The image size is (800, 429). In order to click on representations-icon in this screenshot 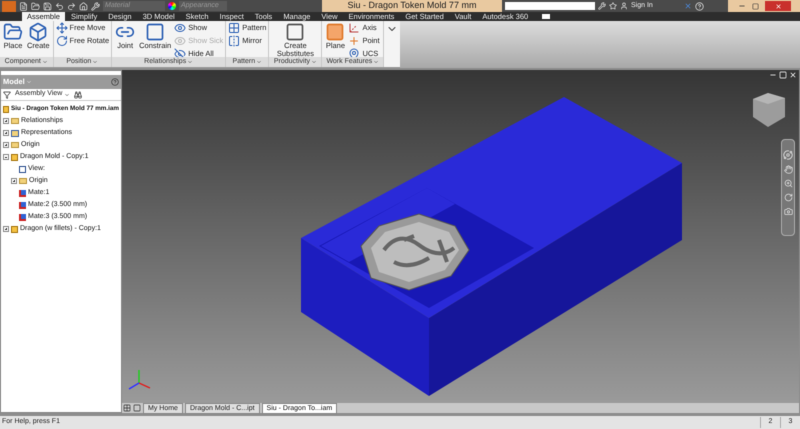, I will do `click(15, 133)`.